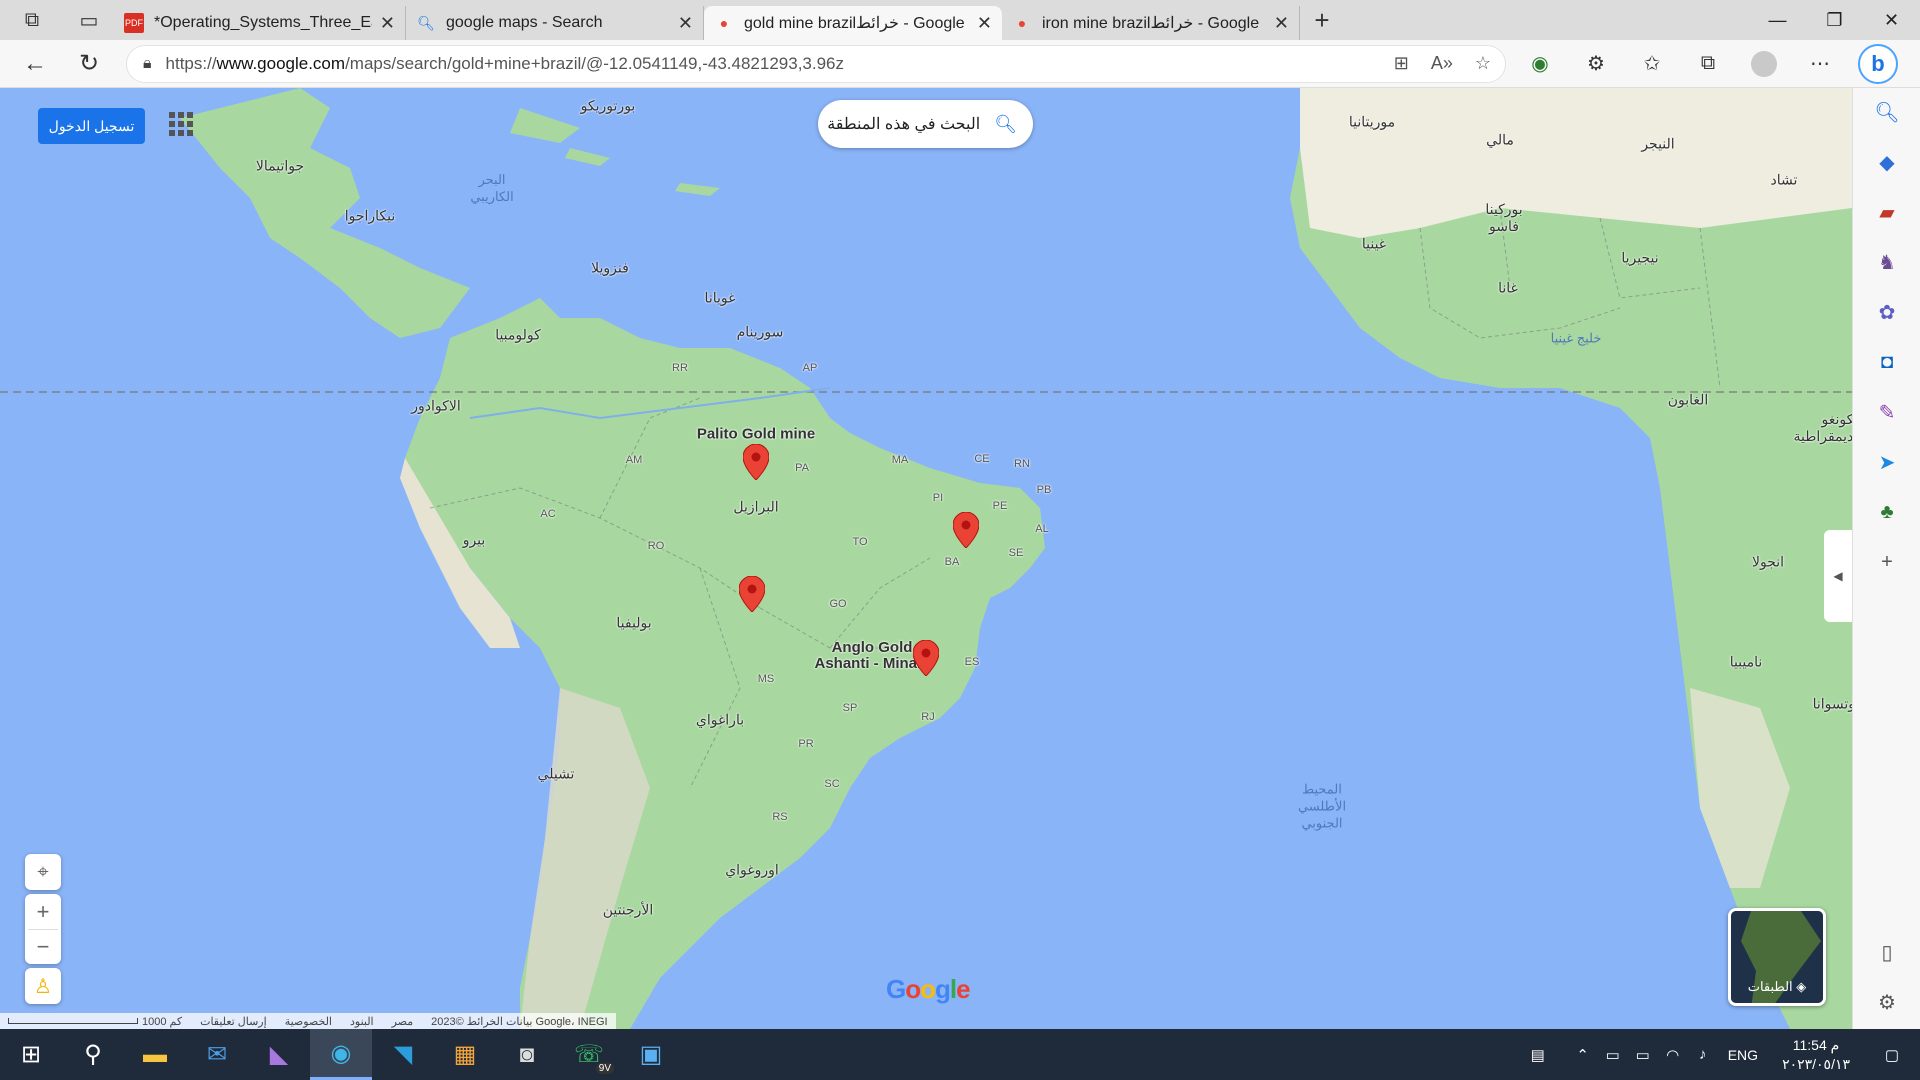 This screenshot has height=1080, width=1920. Describe the element at coordinates (403, 1054) in the screenshot. I see `vscode-icon: ◥` at that location.